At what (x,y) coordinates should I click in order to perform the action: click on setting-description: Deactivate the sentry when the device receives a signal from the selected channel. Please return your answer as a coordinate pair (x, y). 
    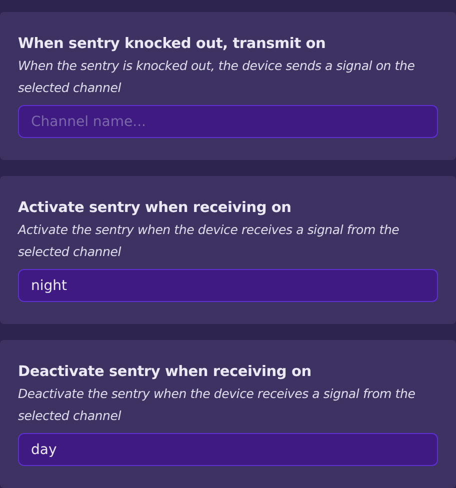
    Looking at the image, I should click on (217, 405).